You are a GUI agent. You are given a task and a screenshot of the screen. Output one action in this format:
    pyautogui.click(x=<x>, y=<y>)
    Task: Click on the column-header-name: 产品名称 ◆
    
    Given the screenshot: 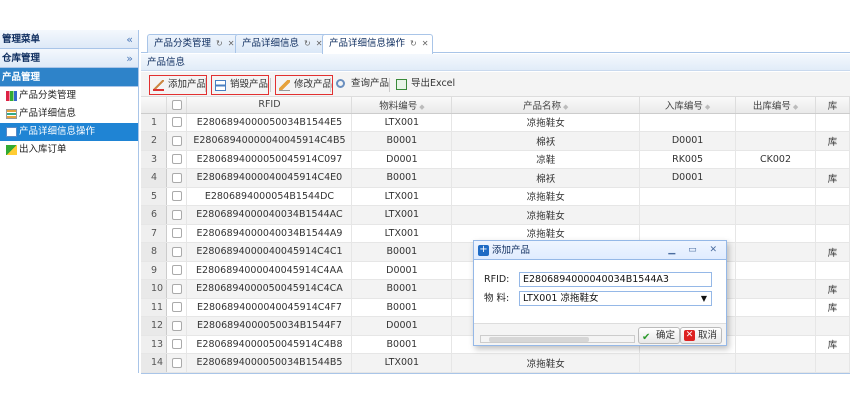 What is the action you would take?
    pyautogui.click(x=546, y=105)
    